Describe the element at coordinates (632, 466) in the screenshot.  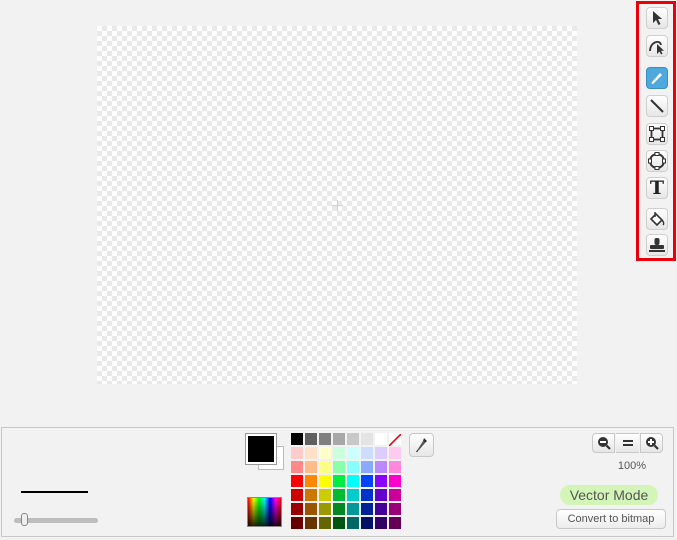
I see `zoom-level-label: 100%` at that location.